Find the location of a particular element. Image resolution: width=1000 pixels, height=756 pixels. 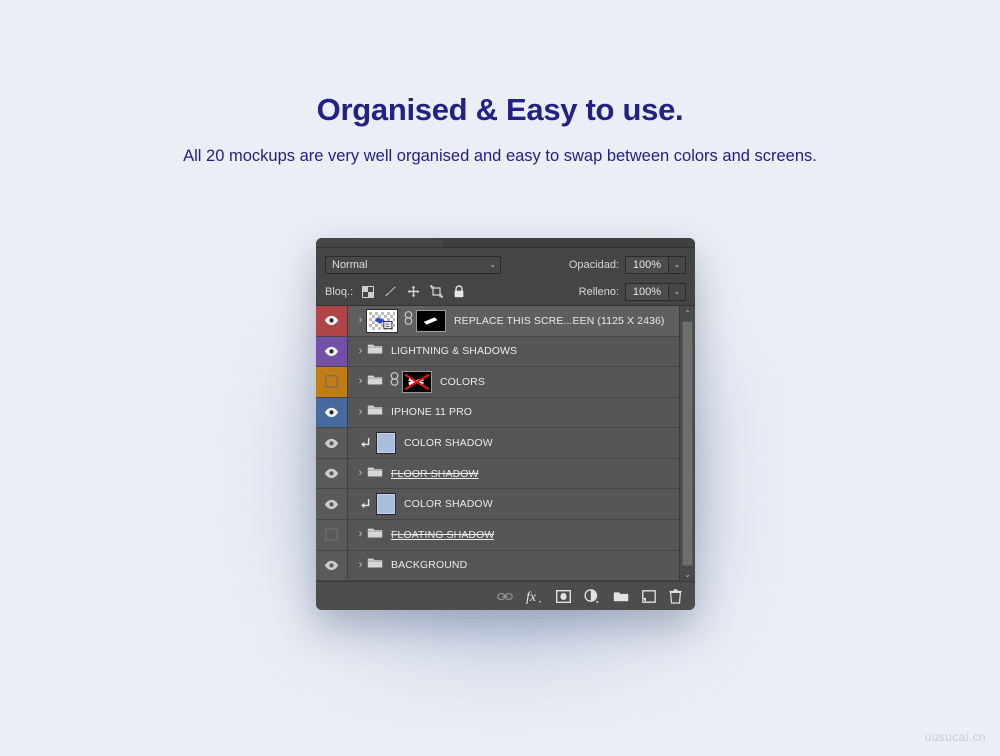

layer-row-body: › REPLACE THIS SCRE...EEN (1125 X 2436) is located at coordinates (513, 321).